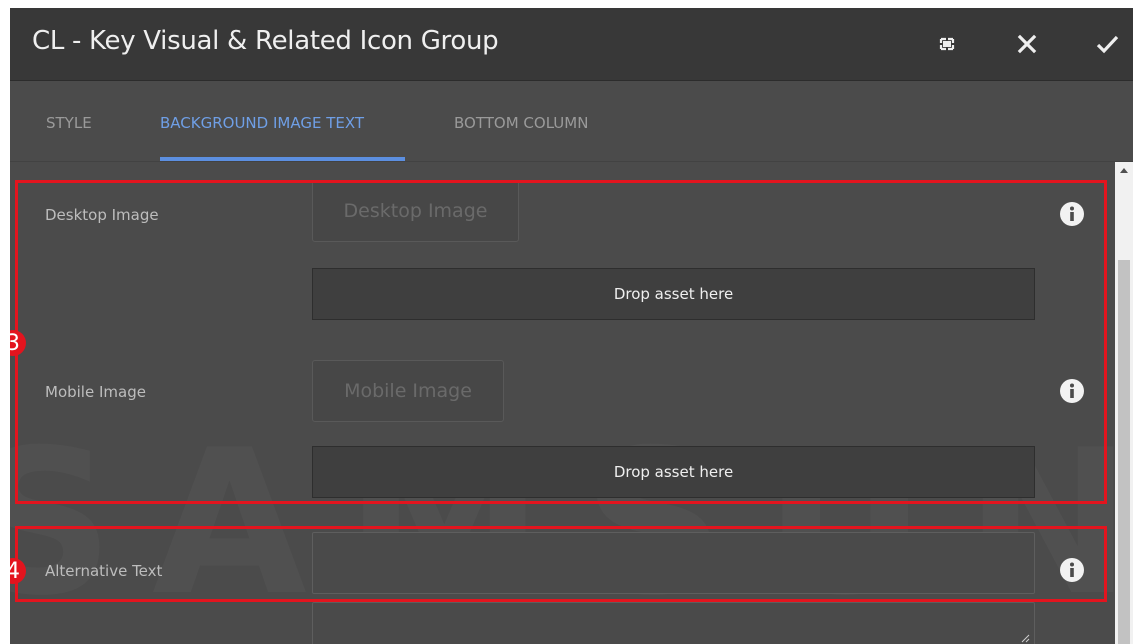 This screenshot has width=1133, height=644. I want to click on vertical-scrollbar, so click(1124, 403).